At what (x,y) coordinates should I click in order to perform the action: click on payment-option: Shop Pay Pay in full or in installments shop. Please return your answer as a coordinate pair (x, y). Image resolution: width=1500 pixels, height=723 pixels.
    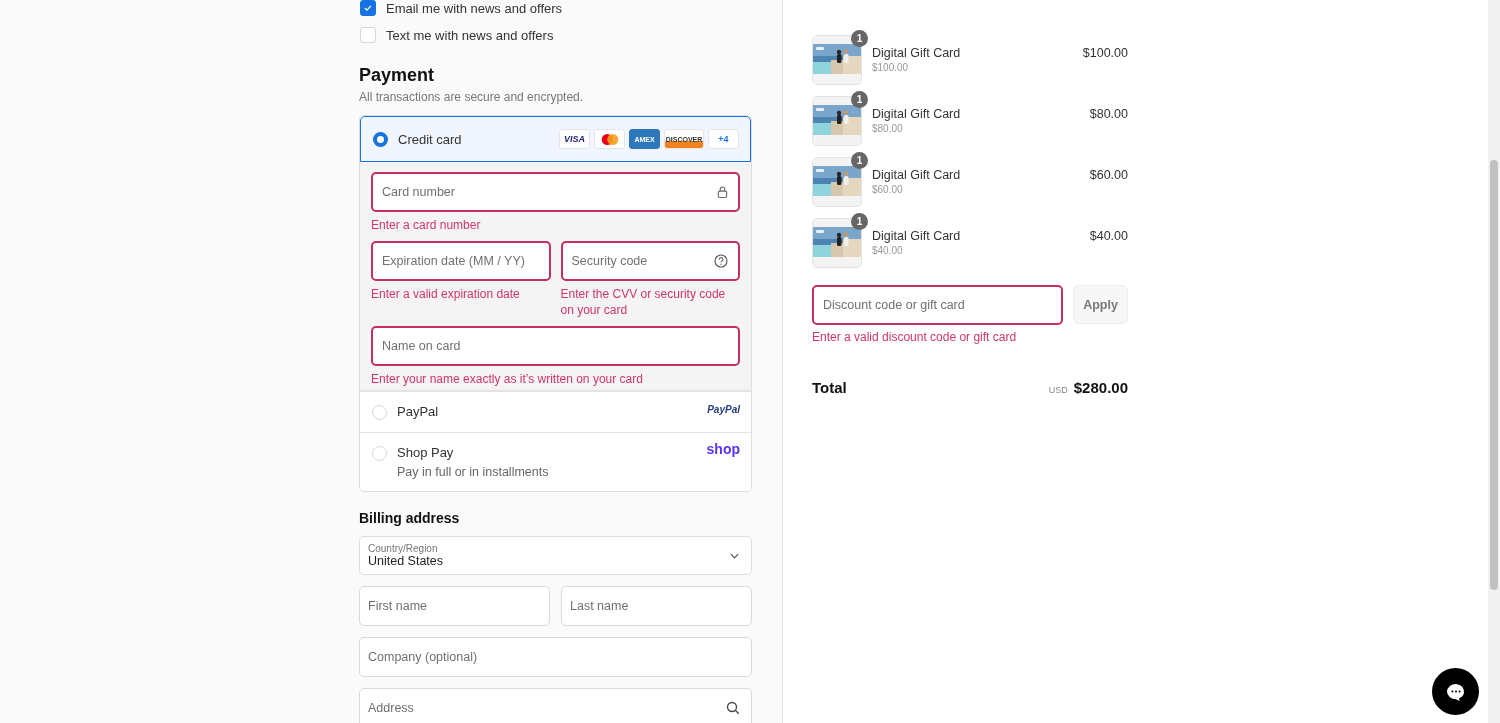
    Looking at the image, I should click on (555, 461).